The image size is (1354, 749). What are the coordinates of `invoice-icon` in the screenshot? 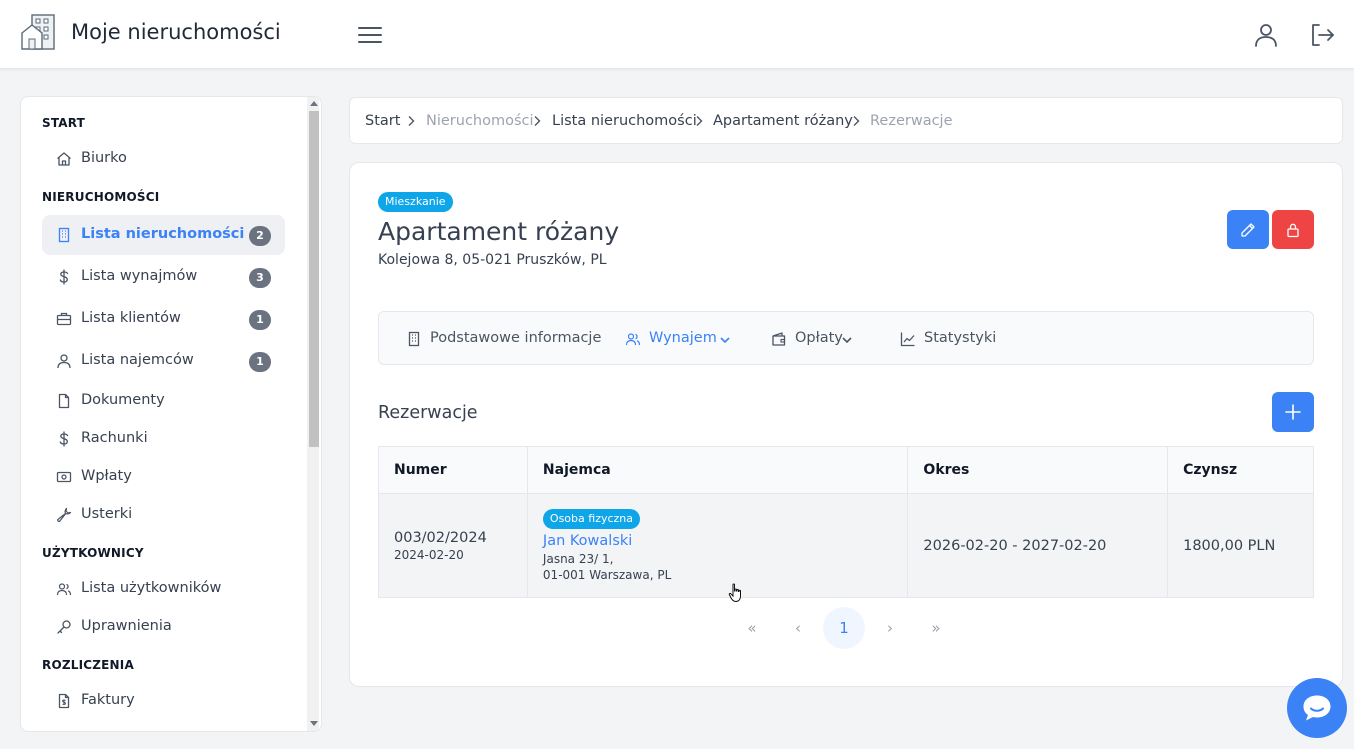 It's located at (64, 701).